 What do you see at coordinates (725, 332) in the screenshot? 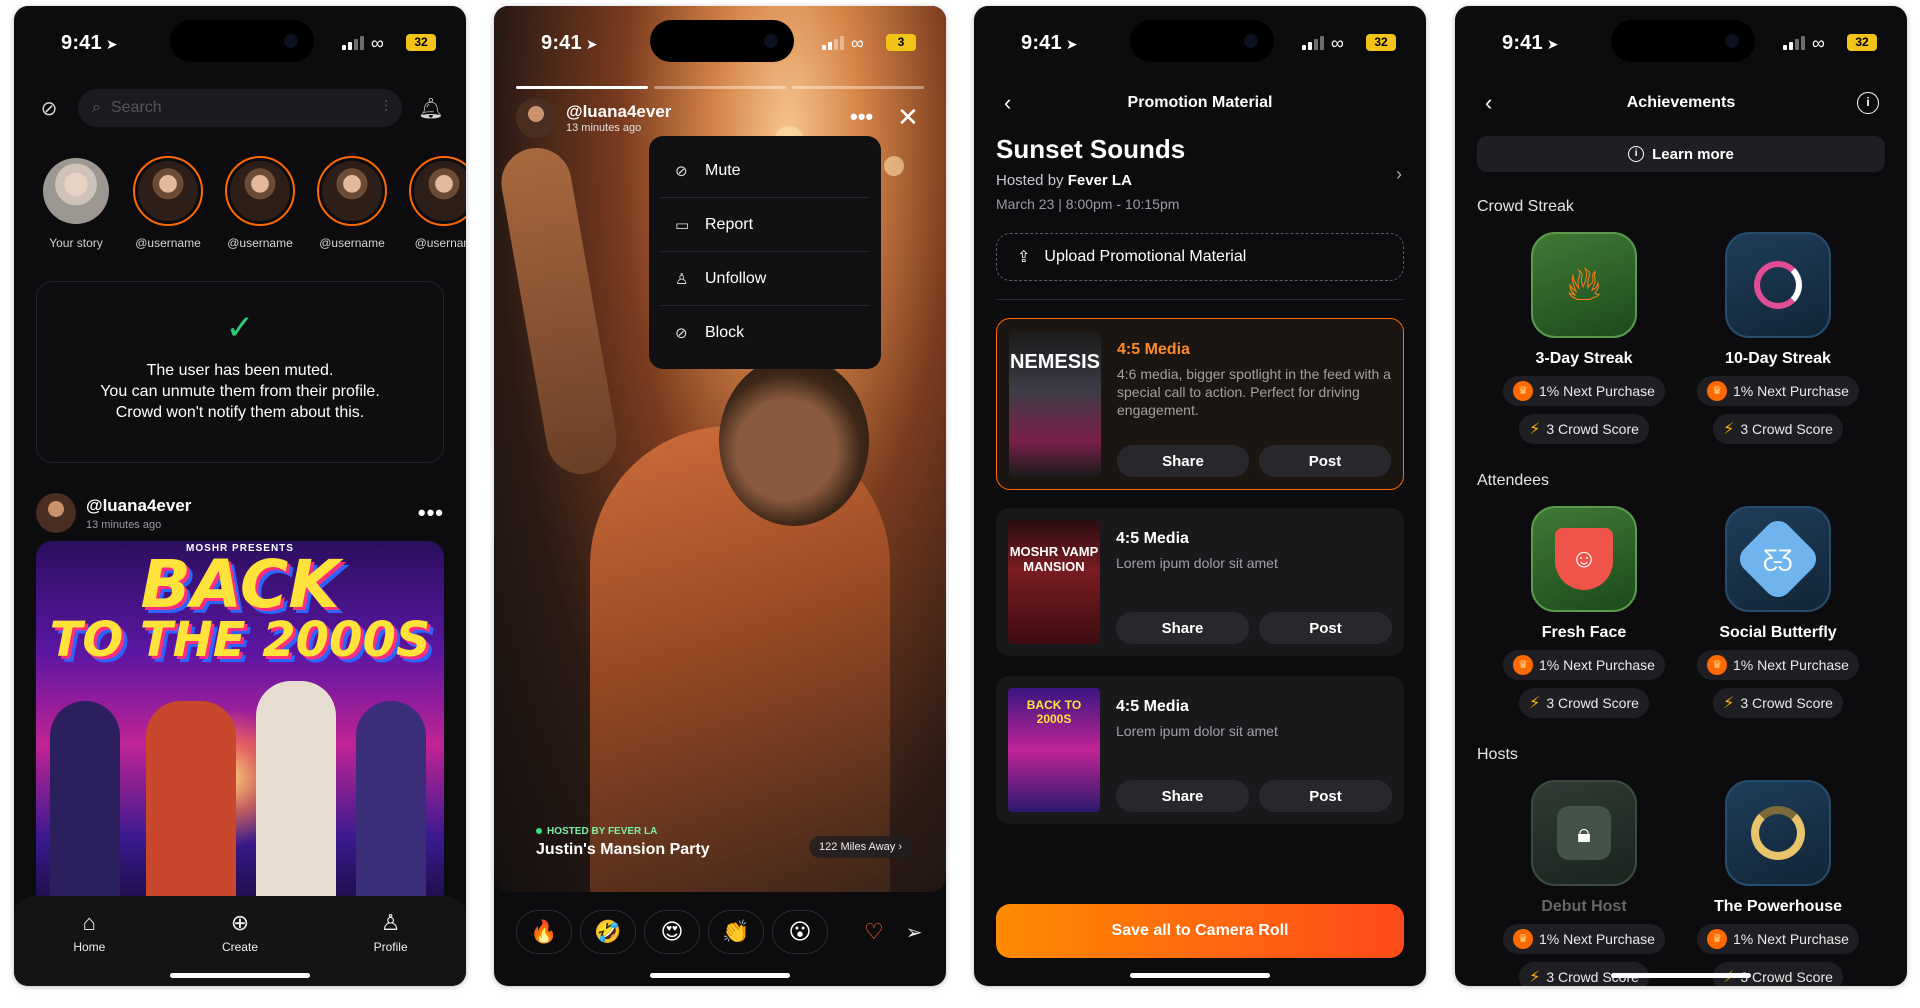
I see `menu-label: Block` at bounding box center [725, 332].